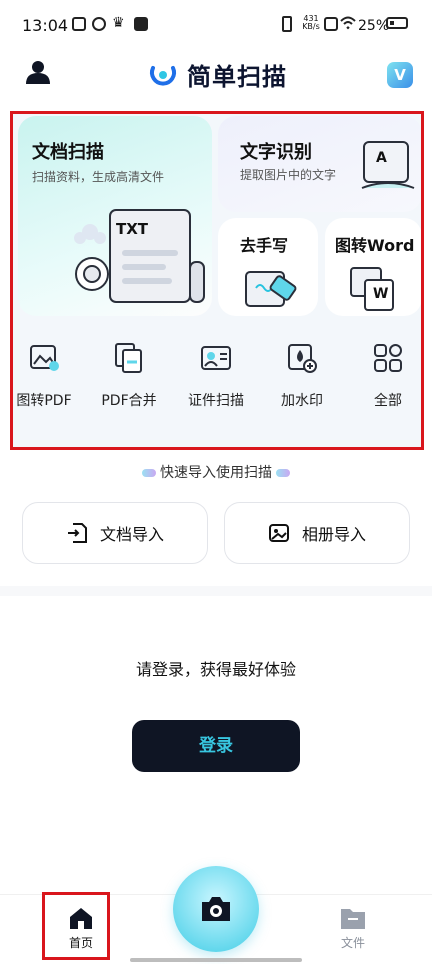  What do you see at coordinates (400, 75) in the screenshot?
I see `vip-badge-icon: V` at bounding box center [400, 75].